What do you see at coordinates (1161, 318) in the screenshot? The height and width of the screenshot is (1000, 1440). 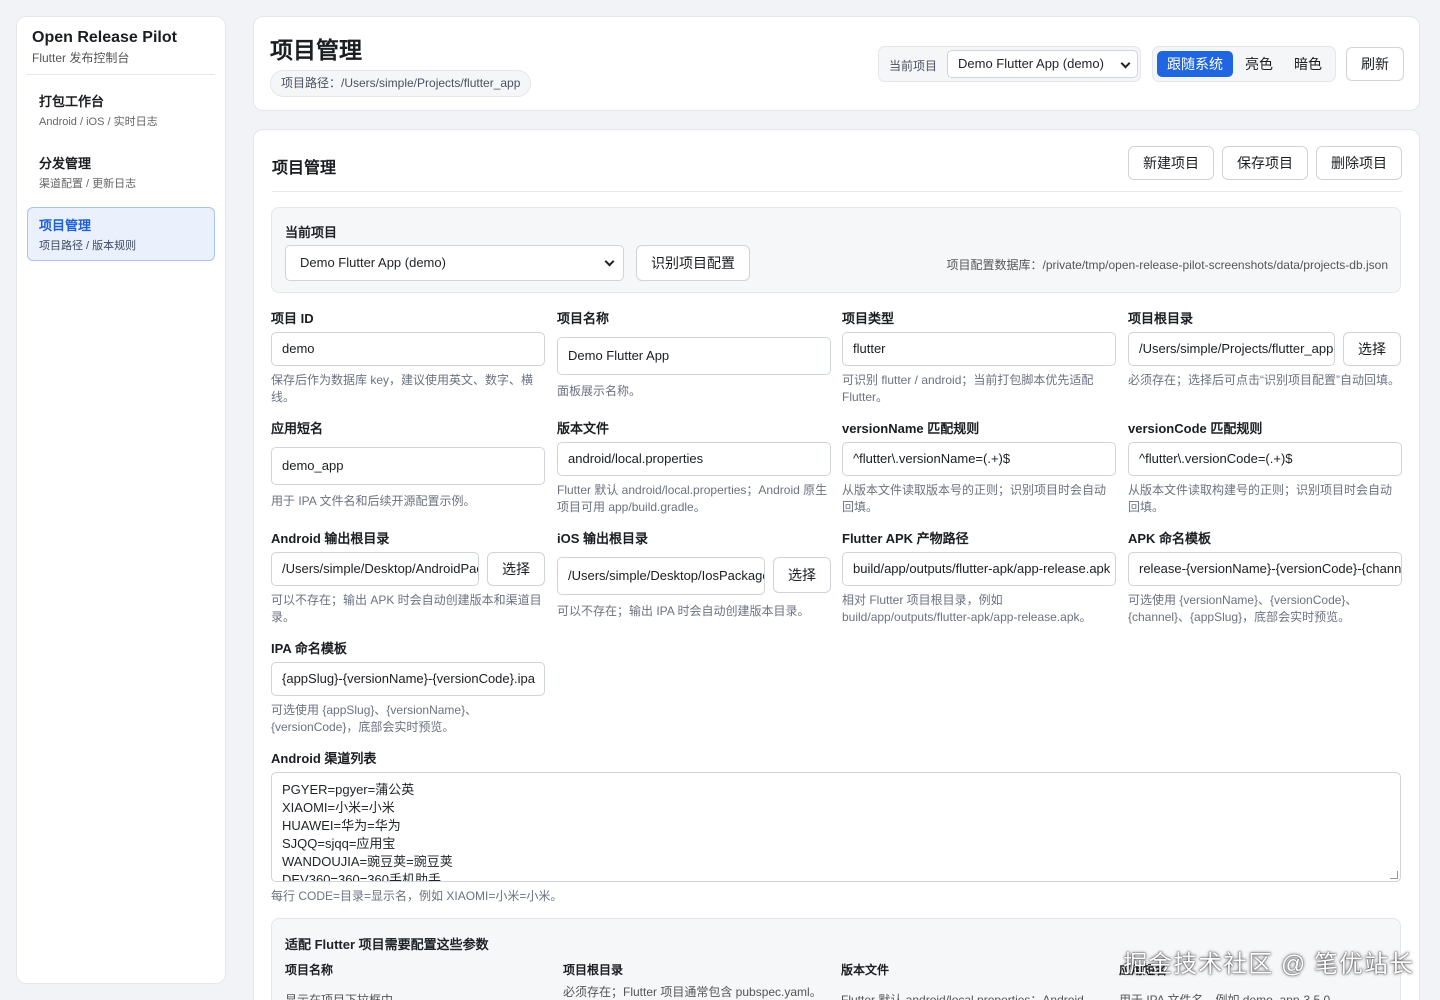 I see `field-label: 项目根目录` at bounding box center [1161, 318].